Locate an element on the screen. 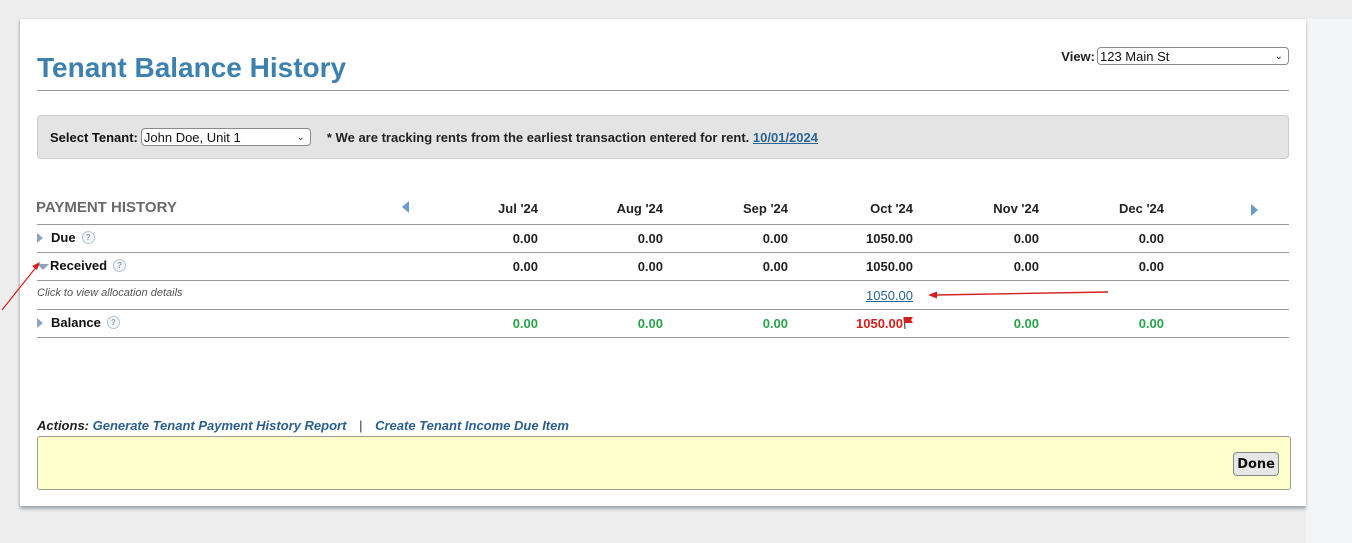  page-background-right is located at coordinates (1329, 271).